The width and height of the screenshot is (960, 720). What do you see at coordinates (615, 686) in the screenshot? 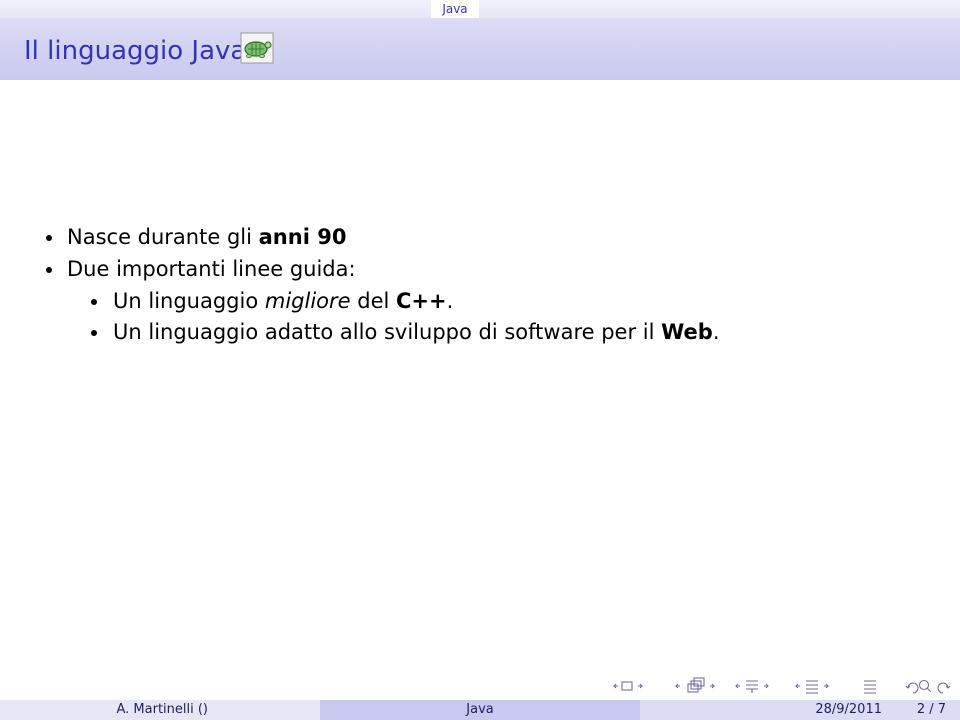
I see `nav-prev-frame-icon` at bounding box center [615, 686].